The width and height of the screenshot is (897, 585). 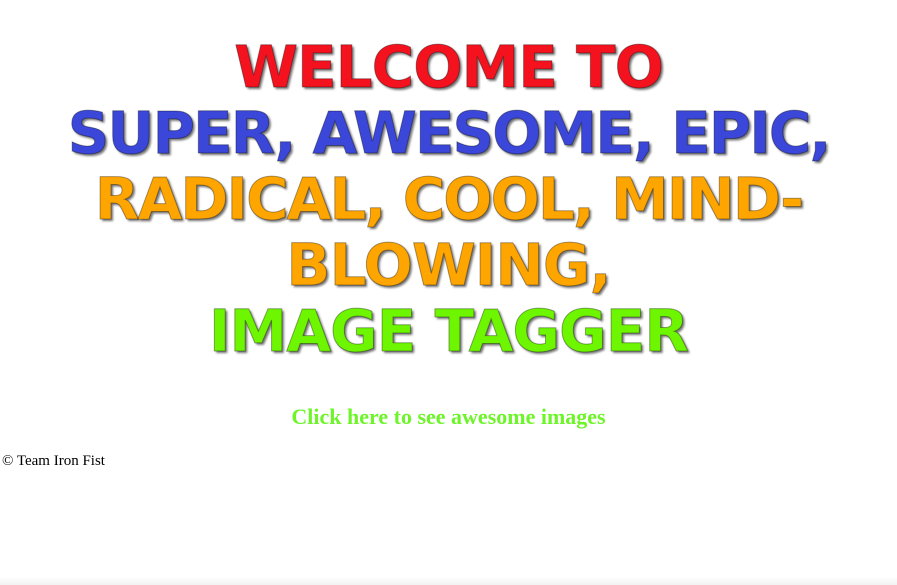 I want to click on see-images-link: Click here to see awesome images, so click(x=448, y=417).